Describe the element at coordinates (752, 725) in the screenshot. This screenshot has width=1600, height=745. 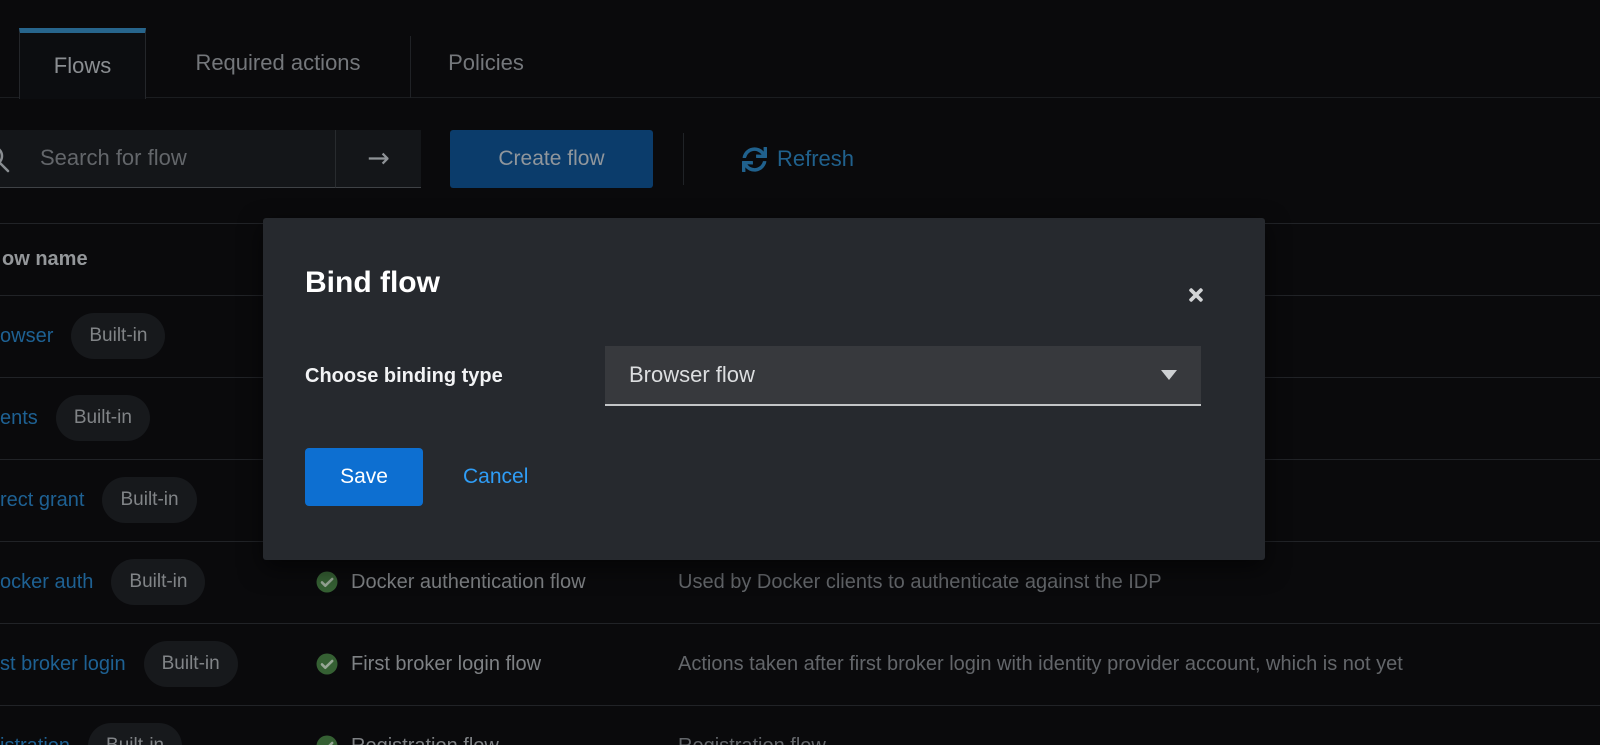
I see `flow-description: Registration flow` at that location.